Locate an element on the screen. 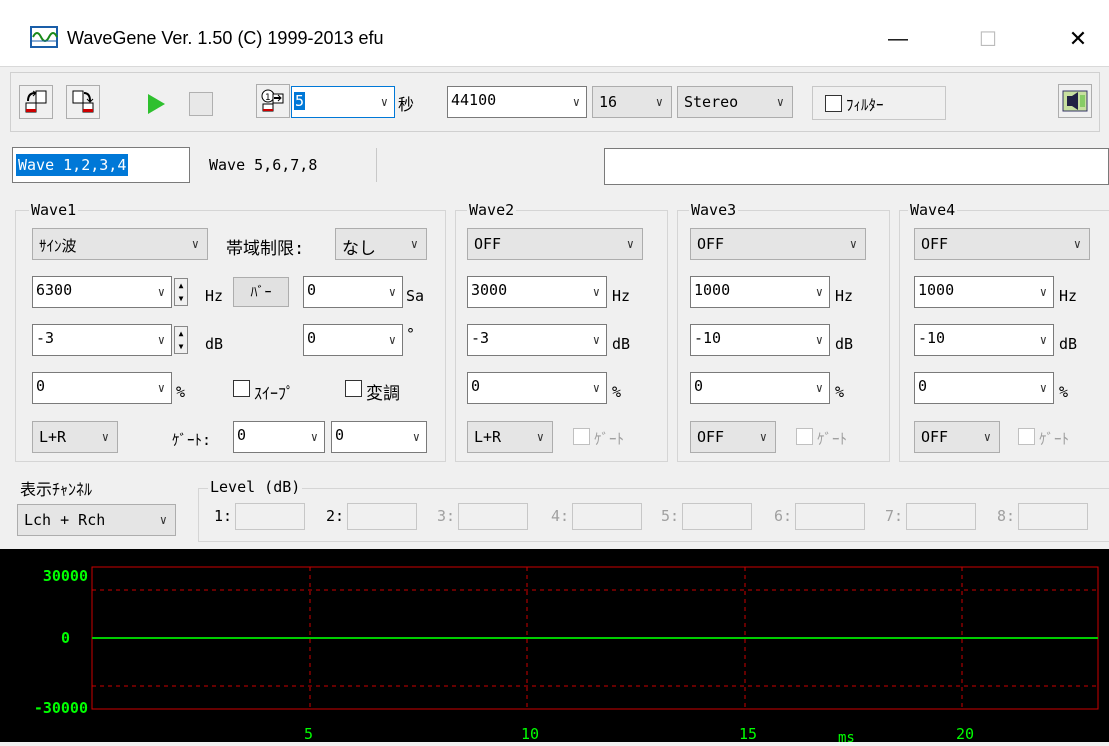 The image size is (1109, 746). wave1-frequency-spinner: ▲ ▼ is located at coordinates (181, 292).